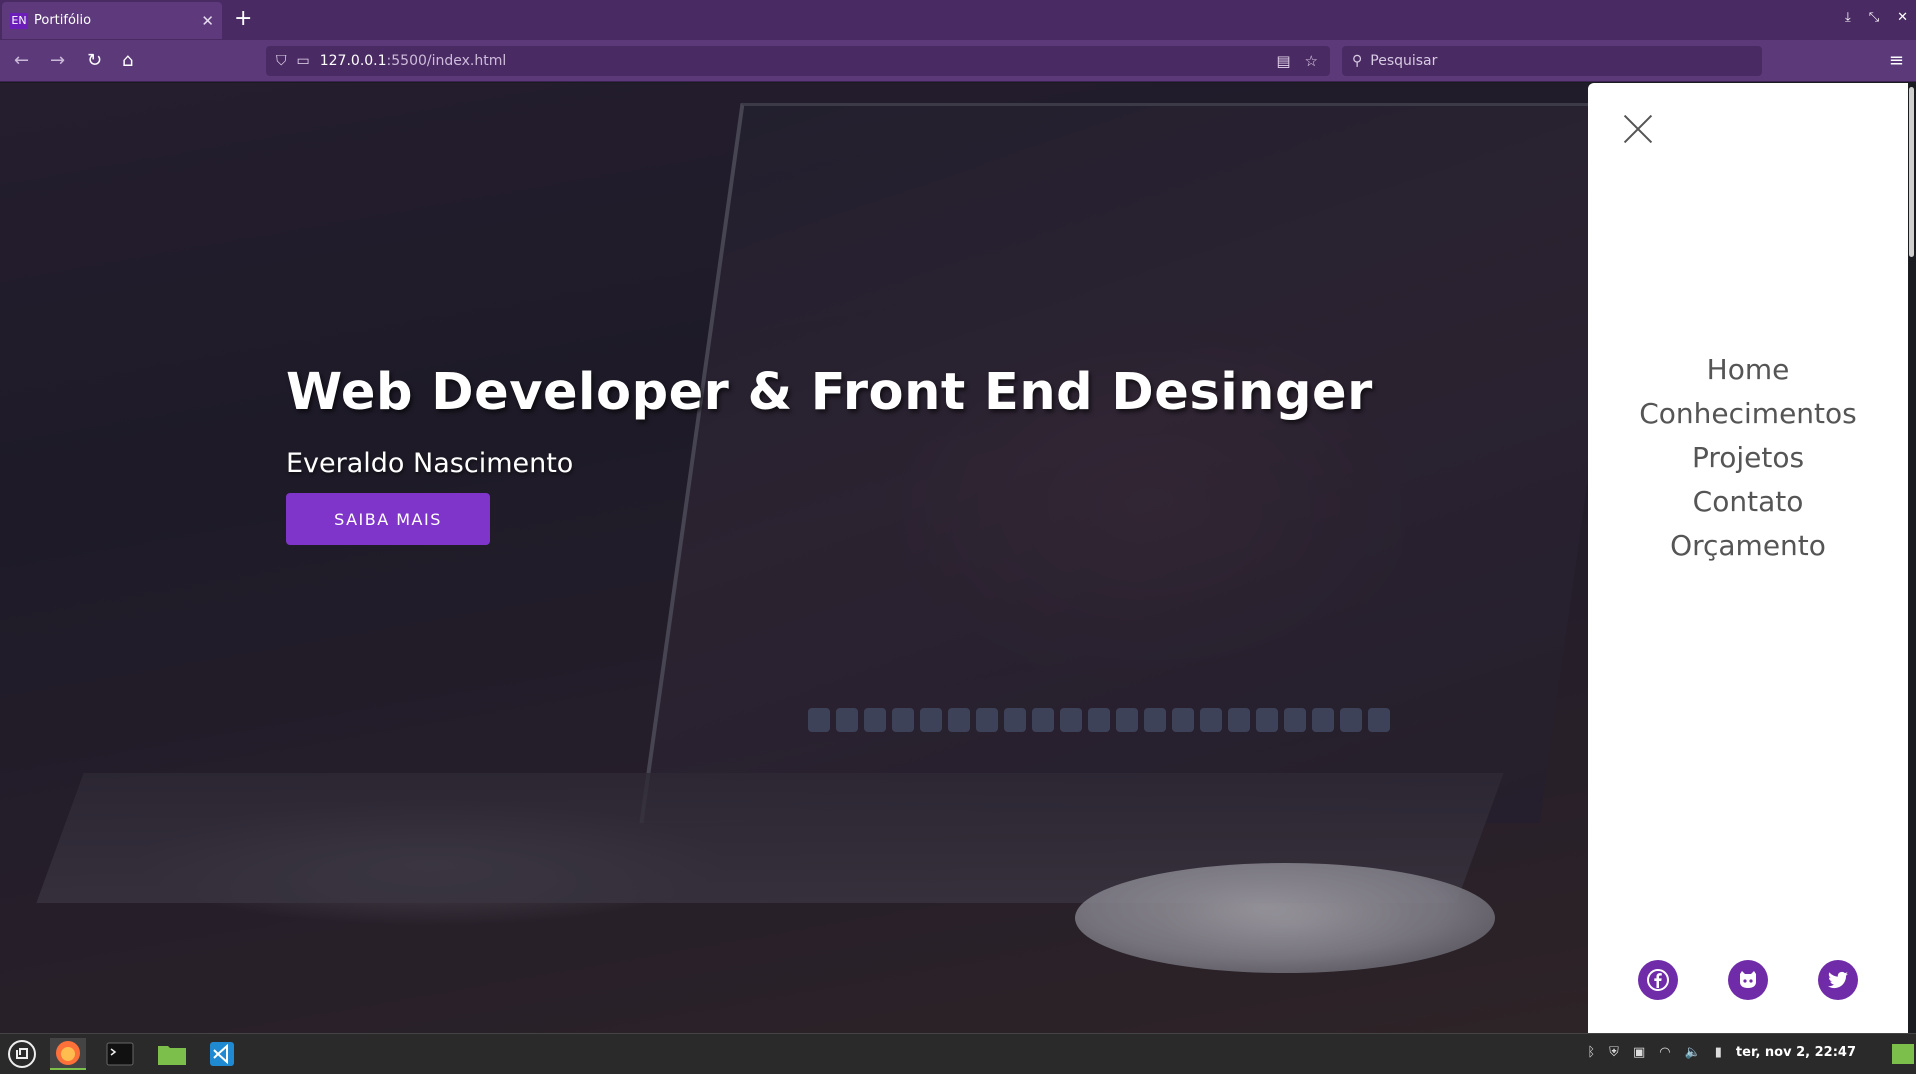  Describe the element at coordinates (1639, 1052) in the screenshot. I see `clipboard-icon: ▣` at that location.